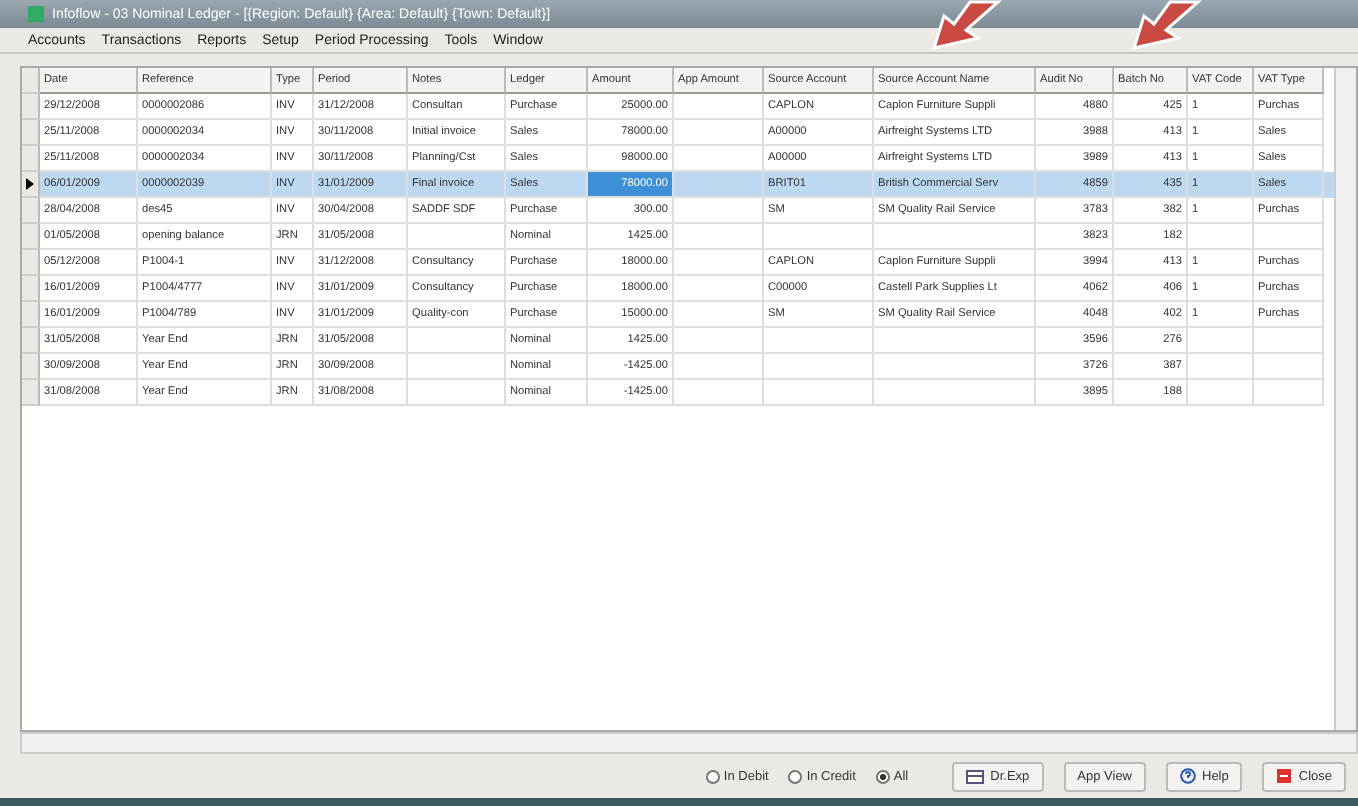 This screenshot has height=806, width=1358. I want to click on horizontal-scrollbar, so click(689, 743).